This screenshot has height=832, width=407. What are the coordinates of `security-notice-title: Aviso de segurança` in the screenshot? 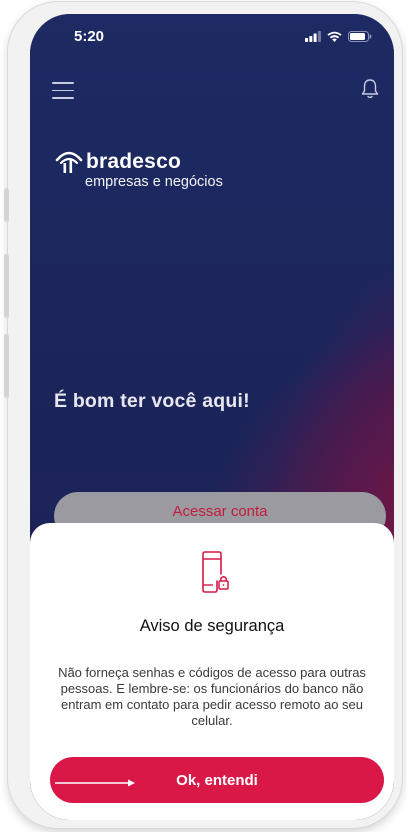 It's located at (212, 626).